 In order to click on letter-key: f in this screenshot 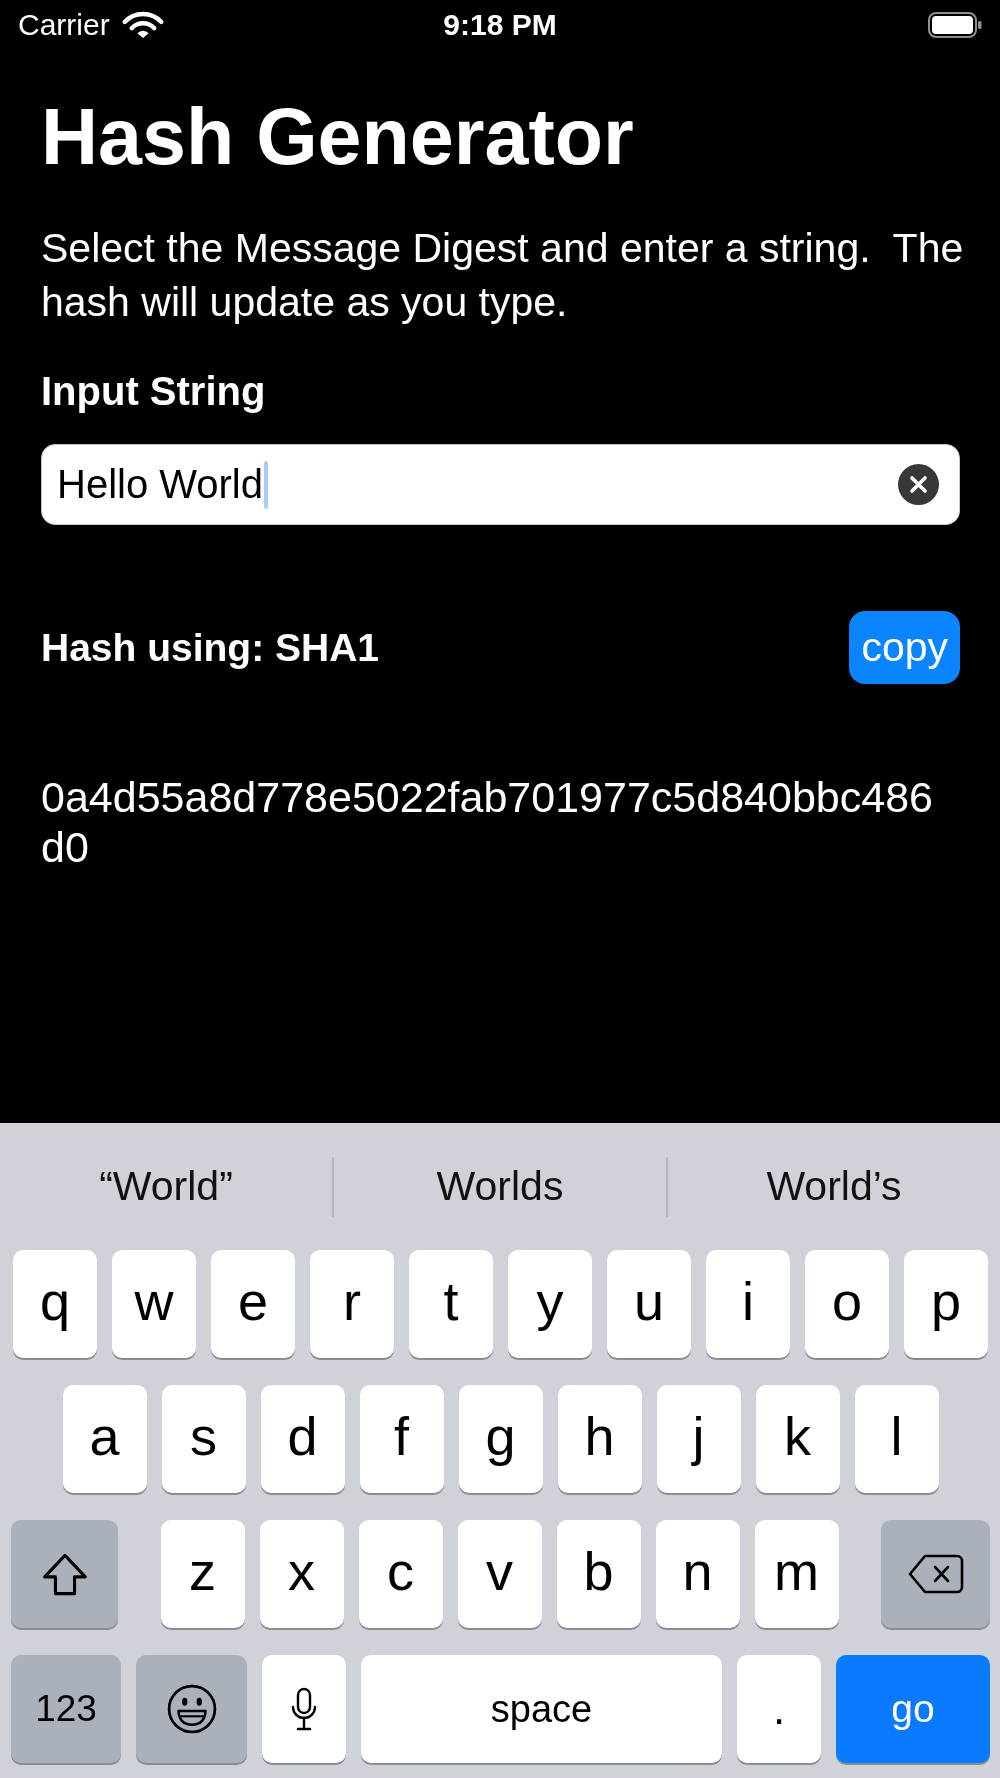, I will do `click(401, 1439)`.